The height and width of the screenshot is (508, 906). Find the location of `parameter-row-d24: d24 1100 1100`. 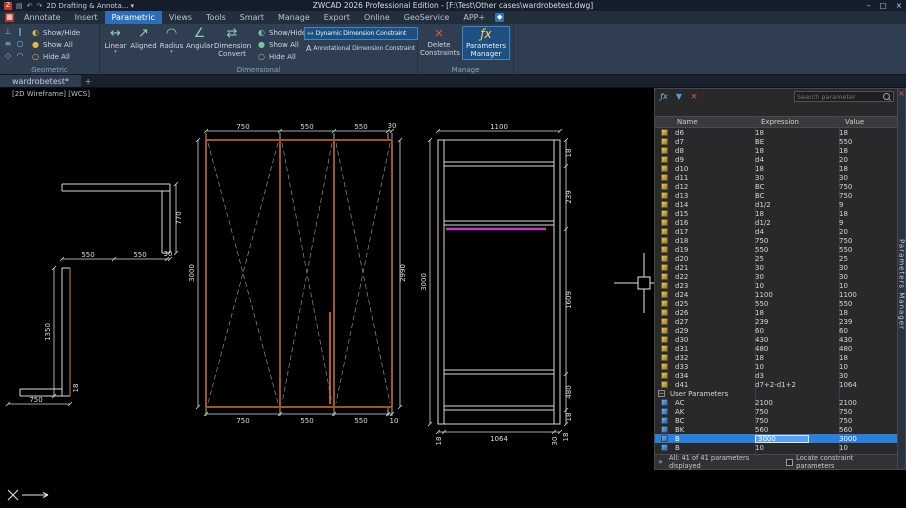

parameter-row-d24: d24 1100 1100 is located at coordinates (776, 294).